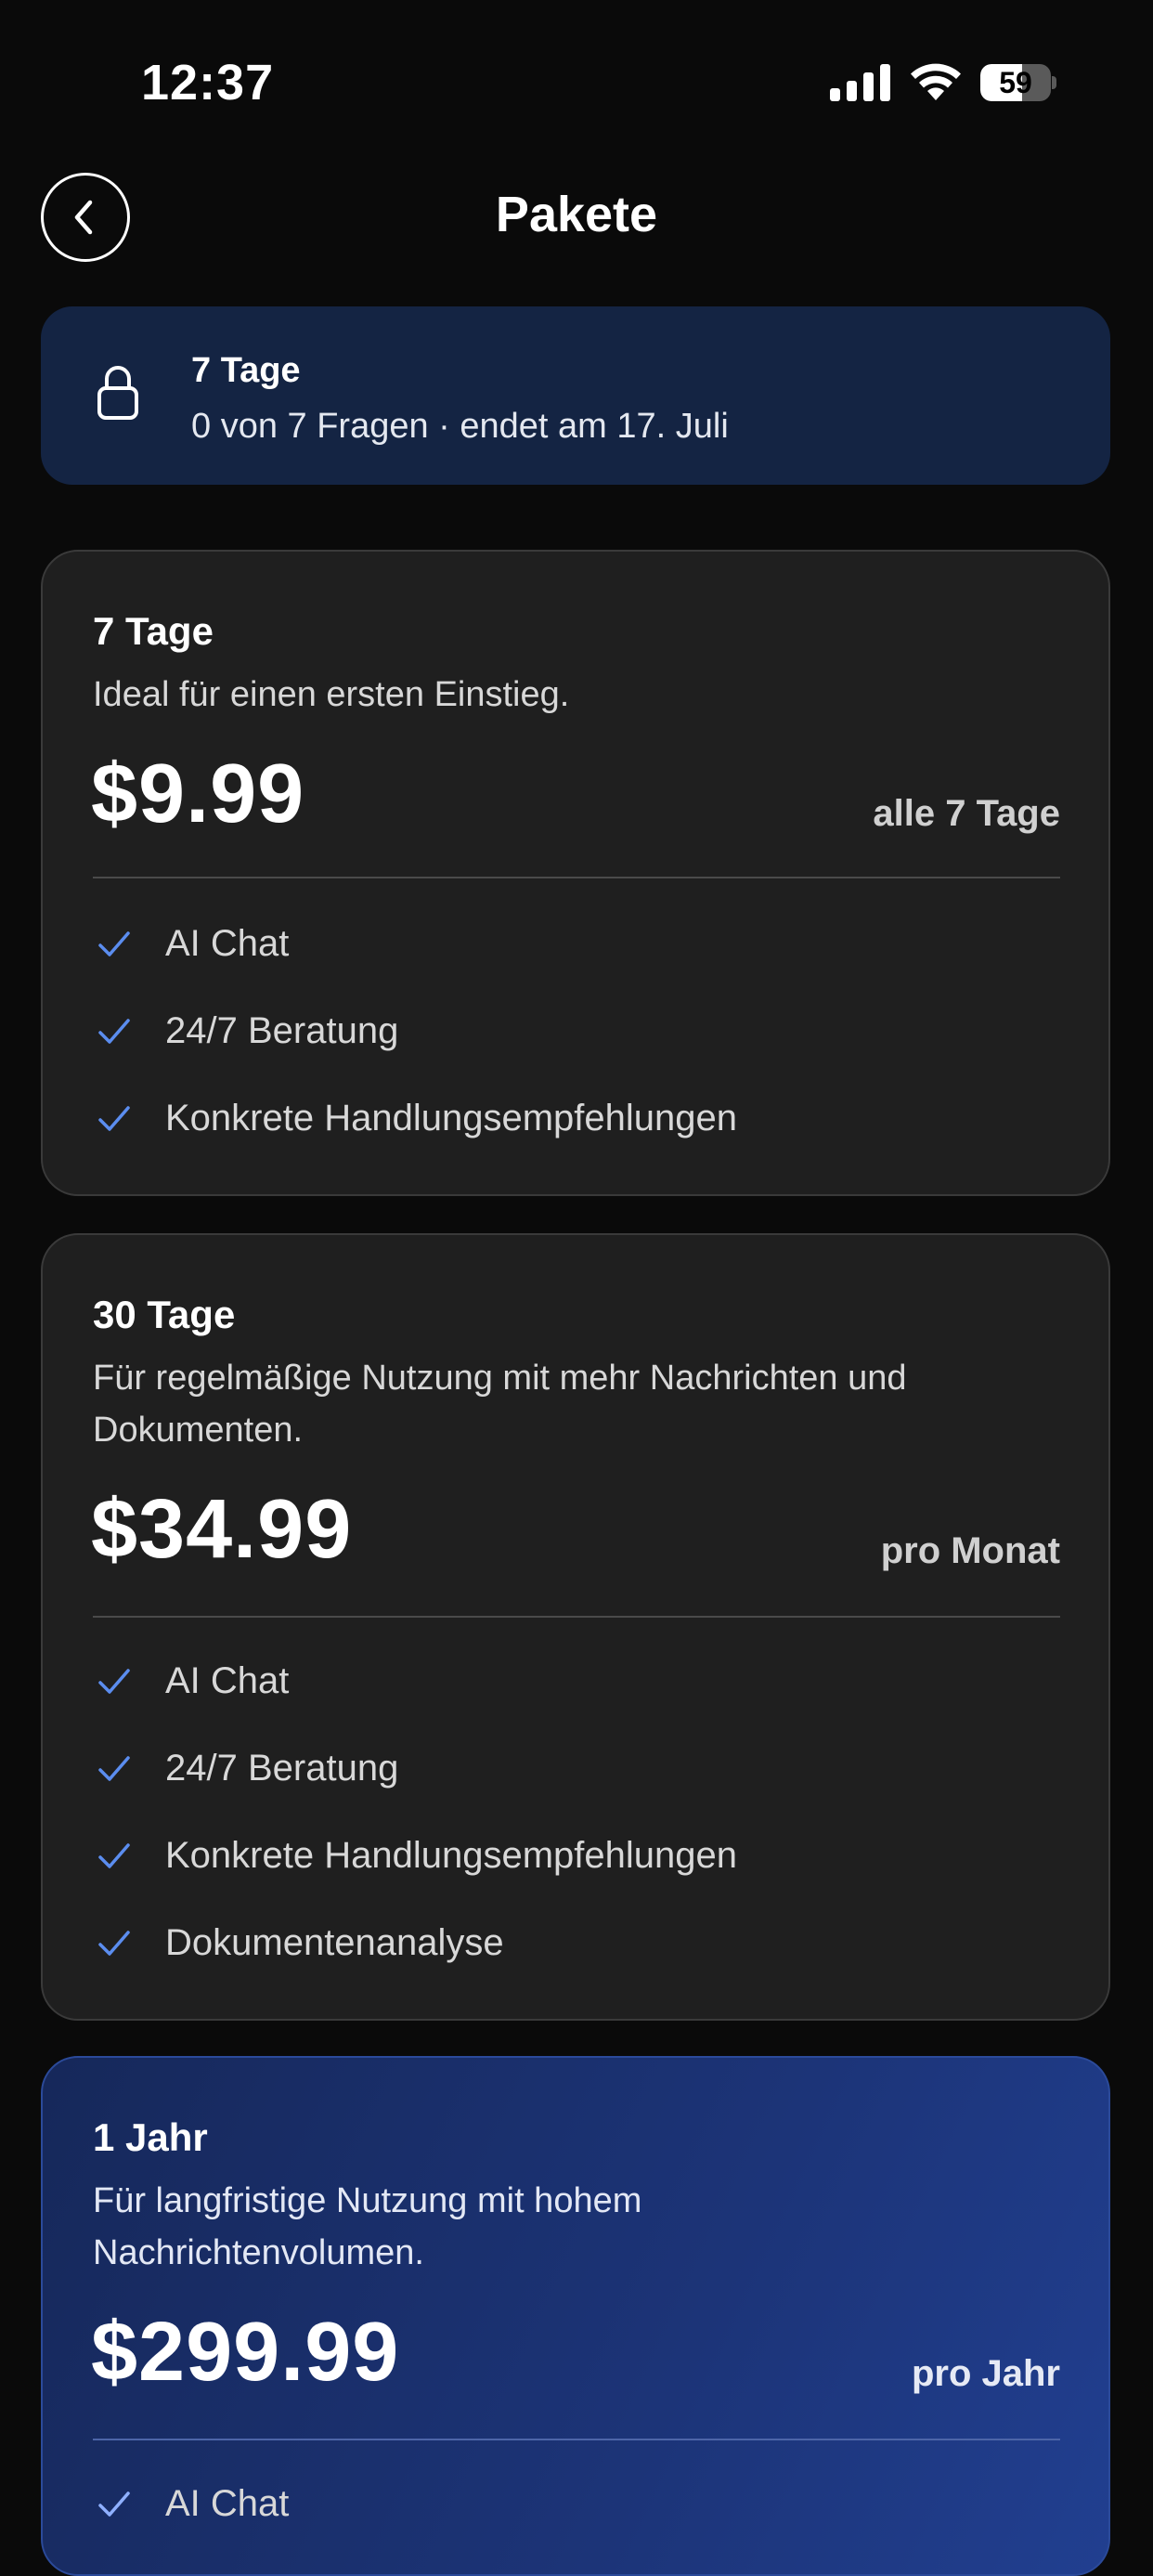 The height and width of the screenshot is (2576, 1153). I want to click on page-title: Pakete, so click(576, 214).